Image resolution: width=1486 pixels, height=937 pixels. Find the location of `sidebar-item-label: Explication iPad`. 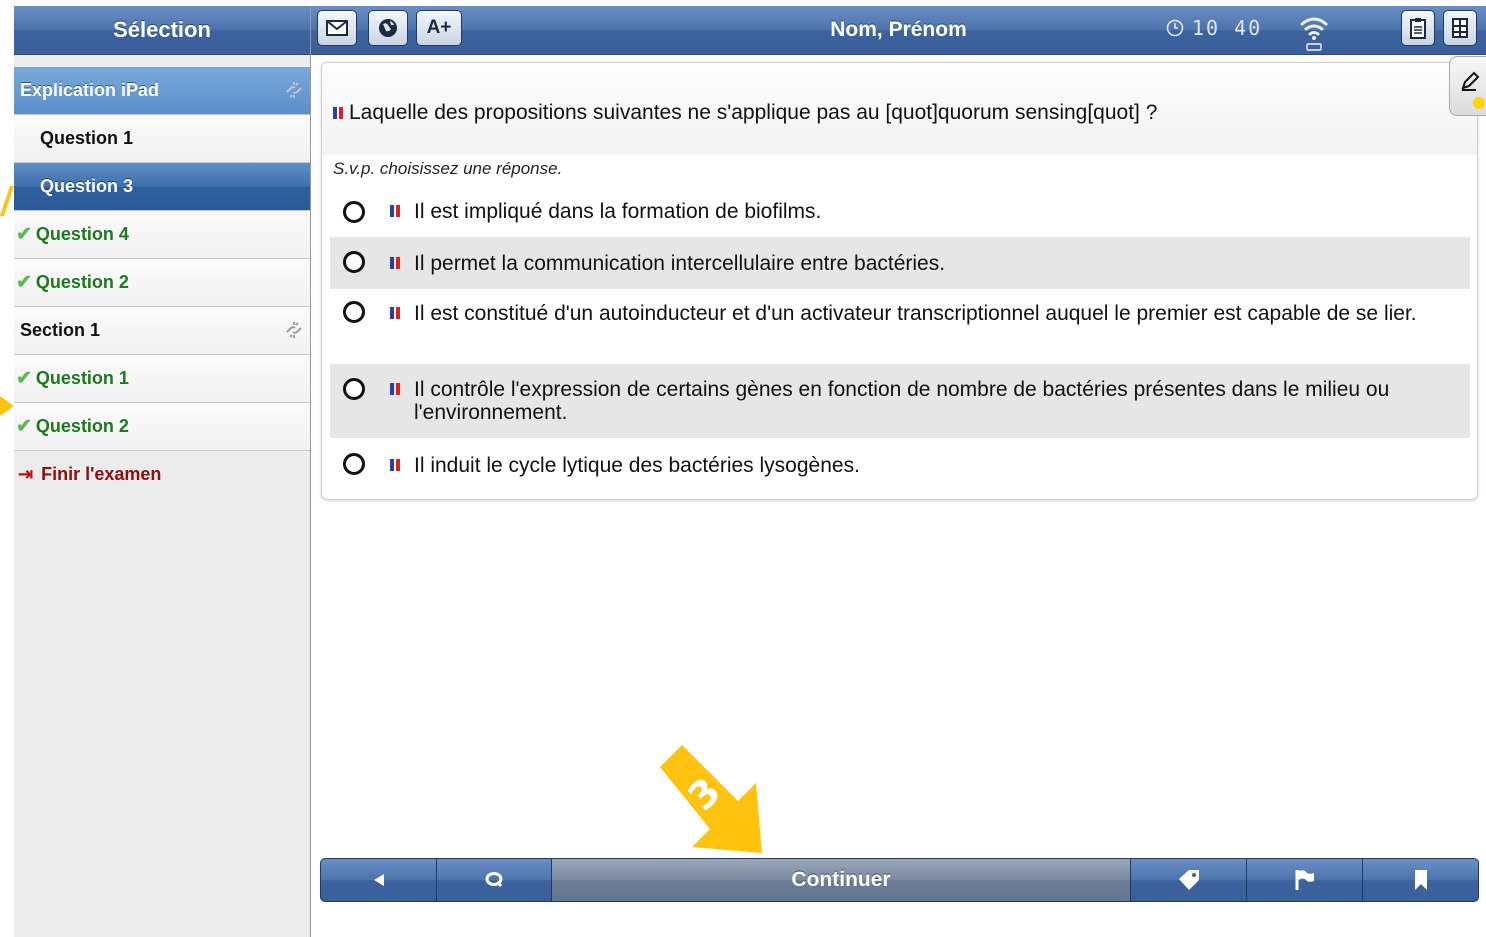

sidebar-item-label: Explication iPad is located at coordinates (90, 90).